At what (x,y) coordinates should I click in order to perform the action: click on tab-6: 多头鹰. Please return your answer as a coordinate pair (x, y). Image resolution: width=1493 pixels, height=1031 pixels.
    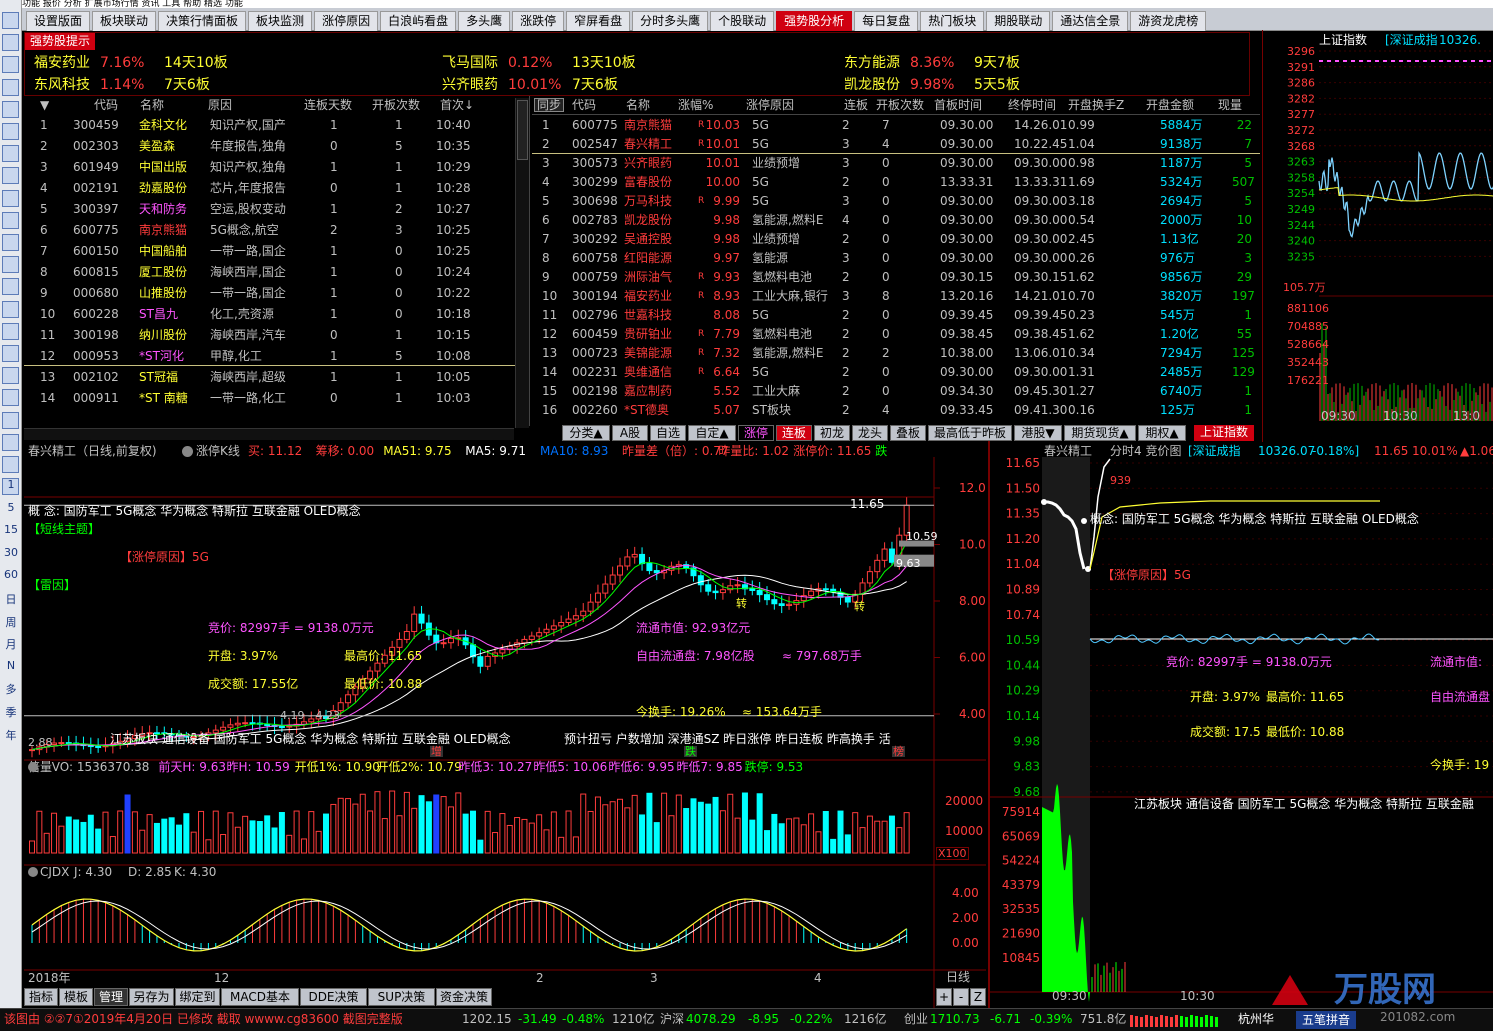
    Looking at the image, I should click on (484, 21).